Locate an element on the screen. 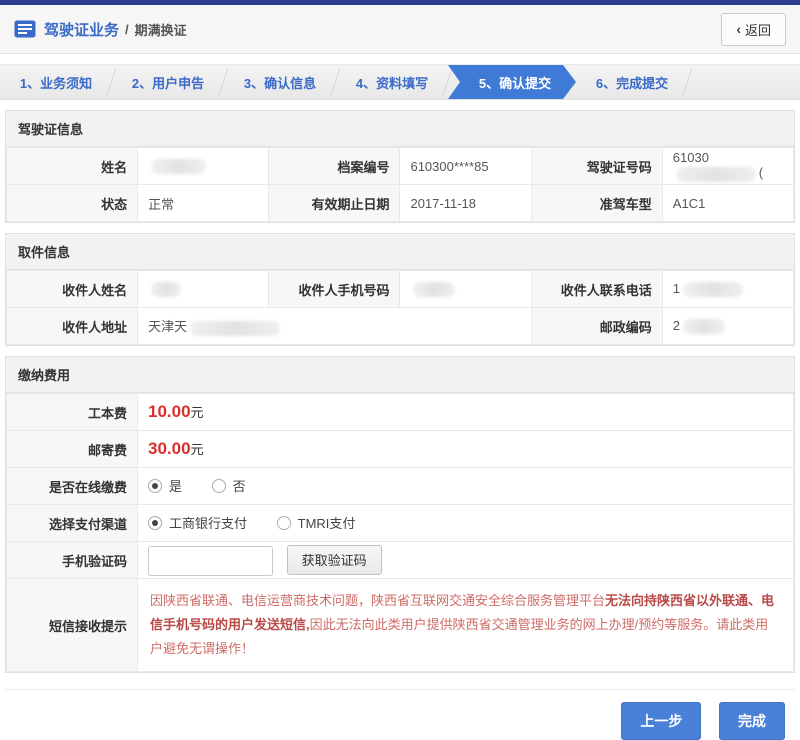 The width and height of the screenshot is (800, 740). channel-tmri-label: TMRI支付 is located at coordinates (326, 524).